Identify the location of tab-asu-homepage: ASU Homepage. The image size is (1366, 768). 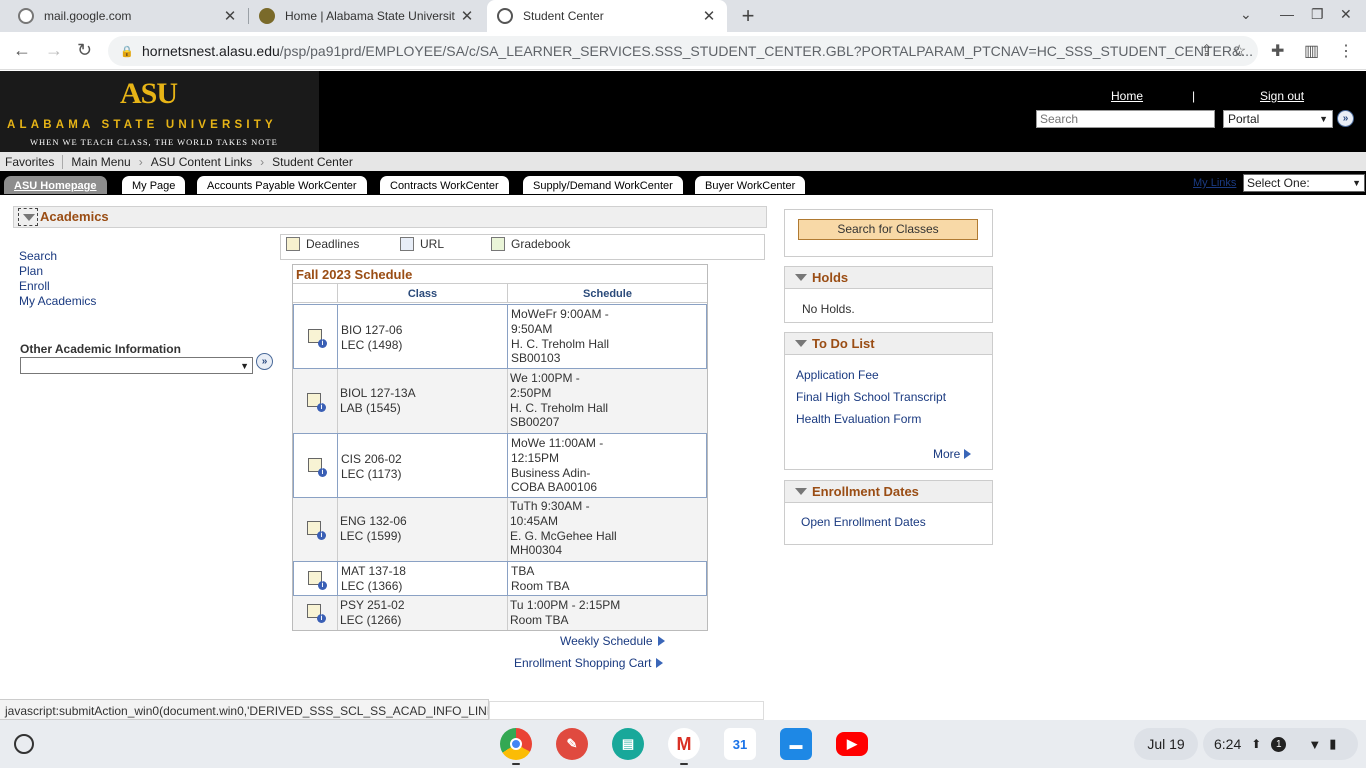
(55, 185).